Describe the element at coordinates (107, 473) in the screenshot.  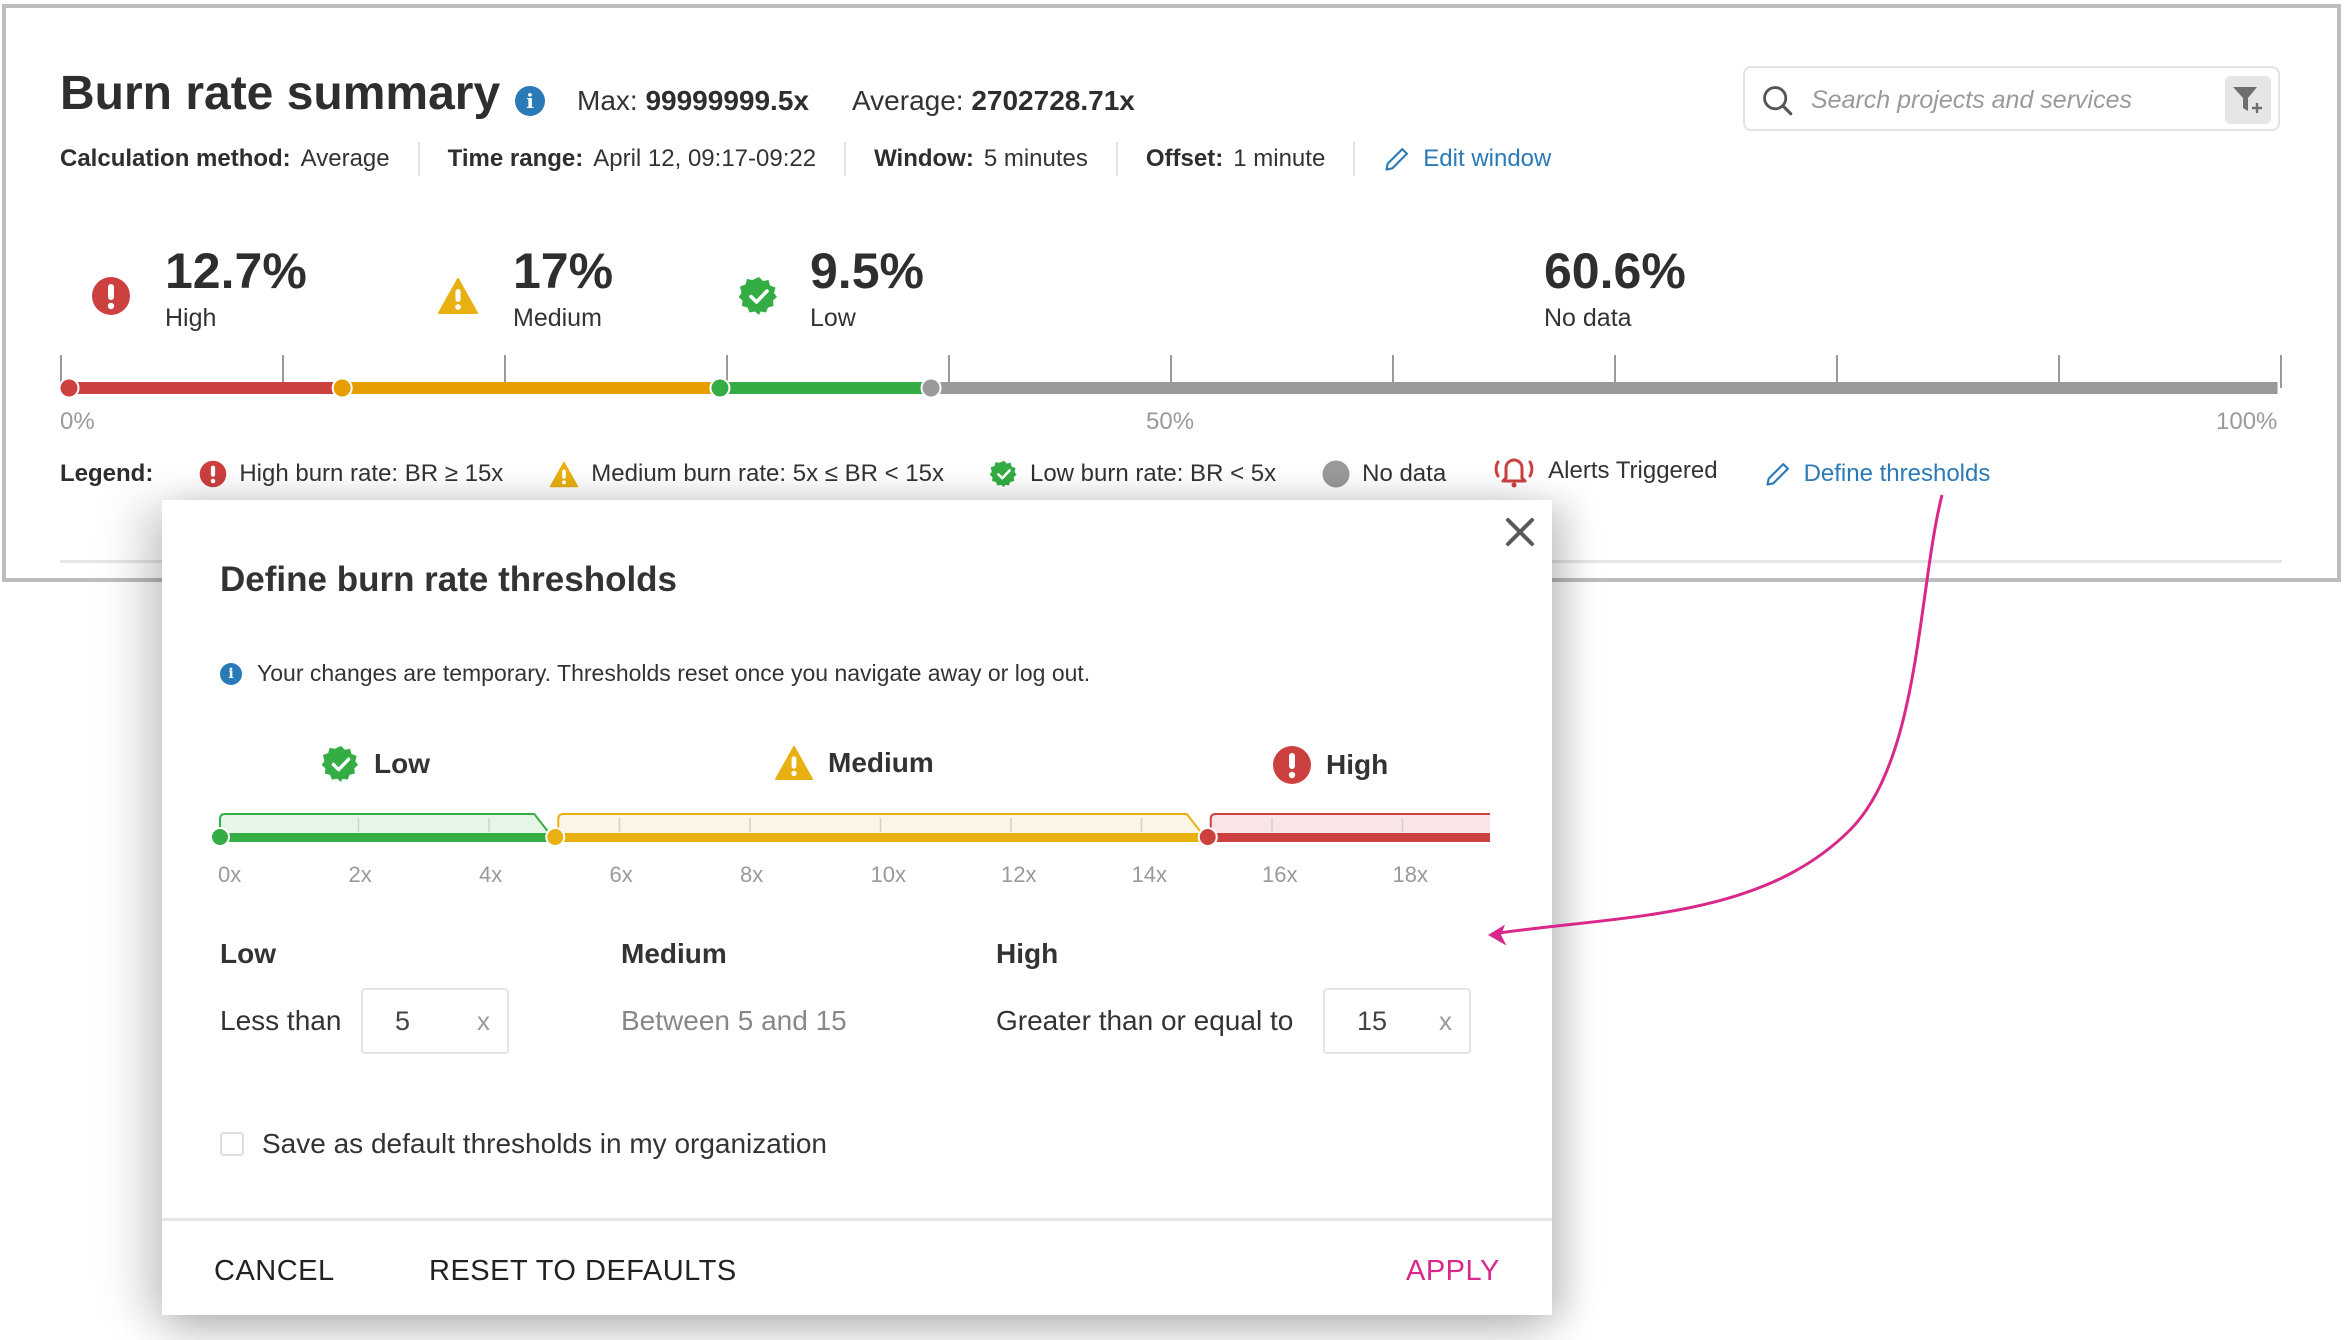
I see `legend-title: Legend:` at that location.